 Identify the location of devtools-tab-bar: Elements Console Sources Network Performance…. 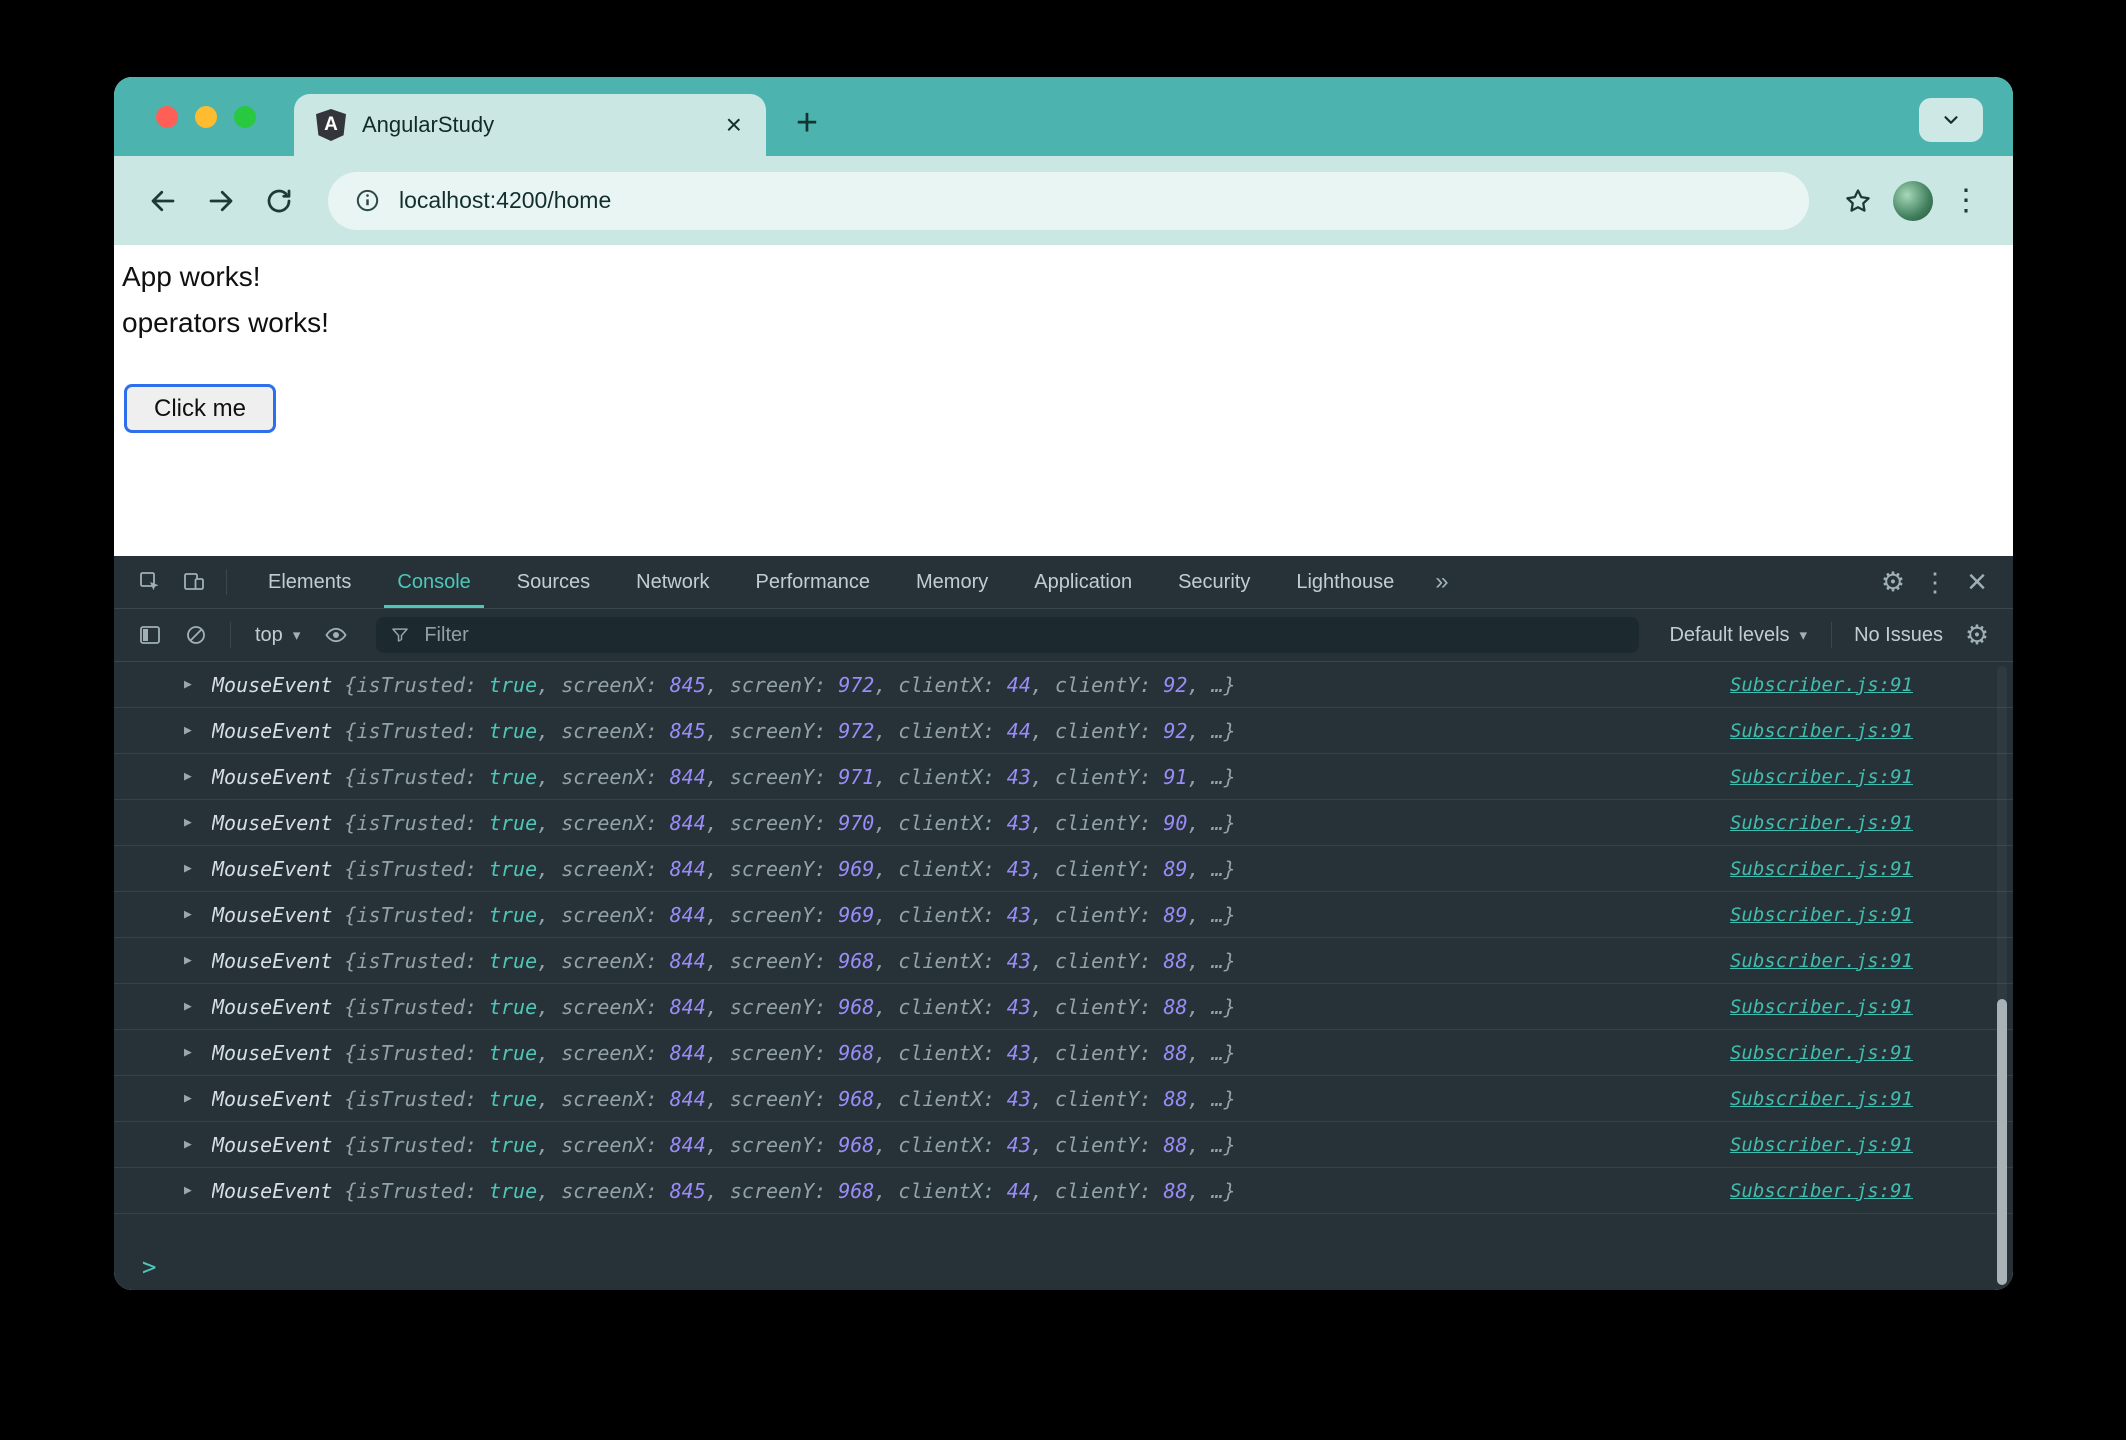
(1063, 582).